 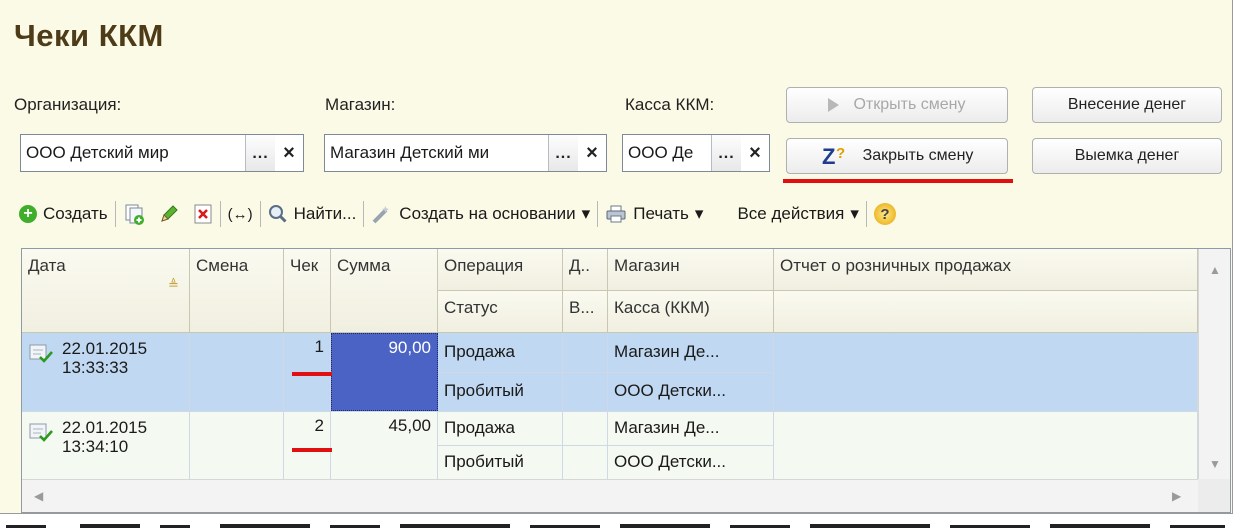 What do you see at coordinates (791, 213) in the screenshot?
I see `all-actions-label: Все действия` at bounding box center [791, 213].